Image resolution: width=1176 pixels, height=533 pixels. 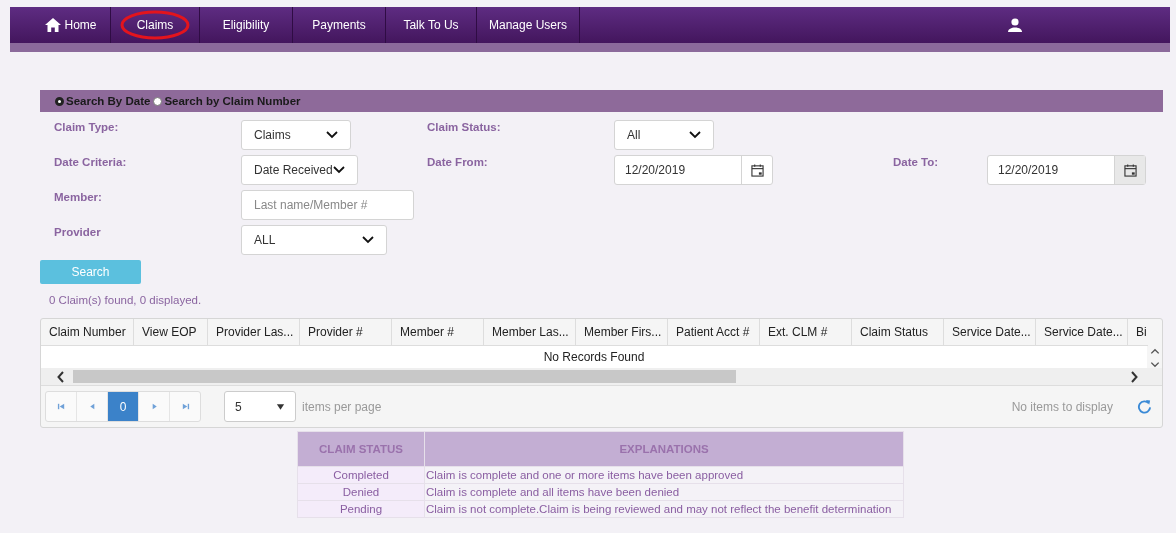 What do you see at coordinates (53, 25) in the screenshot?
I see `home-icon` at bounding box center [53, 25].